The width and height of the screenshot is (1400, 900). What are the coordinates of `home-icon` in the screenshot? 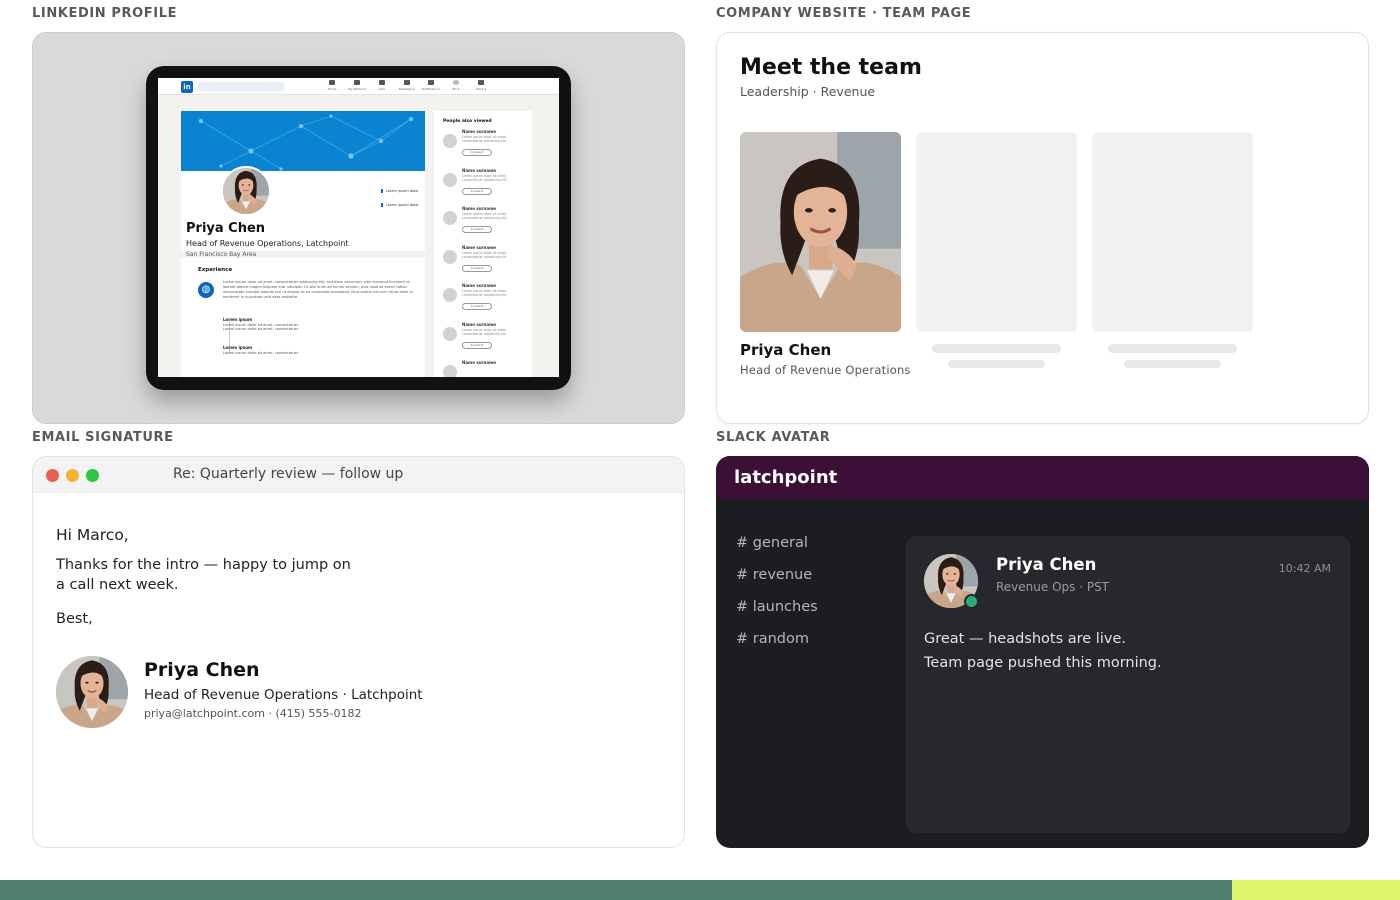 It's located at (332, 82).